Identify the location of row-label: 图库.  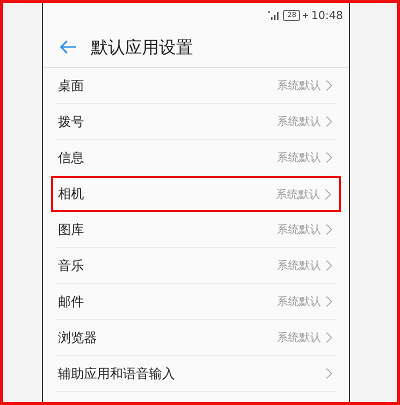
(71, 230).